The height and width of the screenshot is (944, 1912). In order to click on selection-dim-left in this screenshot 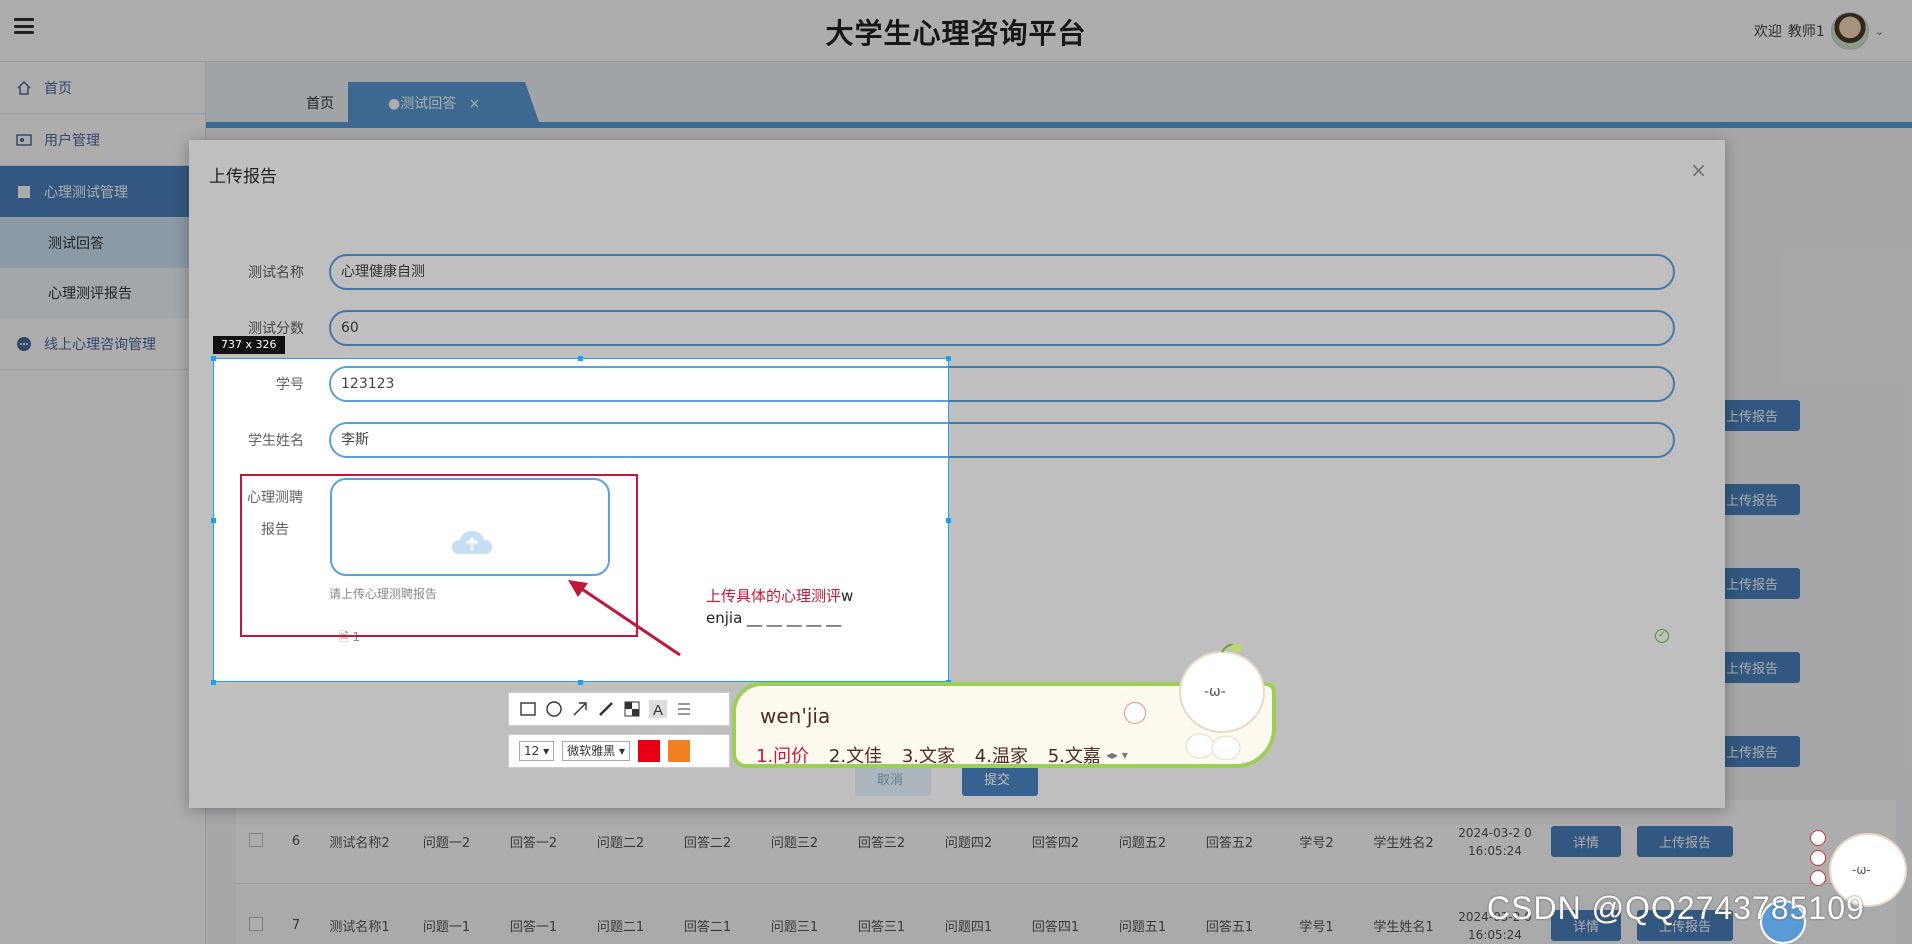, I will do `click(201, 520)`.